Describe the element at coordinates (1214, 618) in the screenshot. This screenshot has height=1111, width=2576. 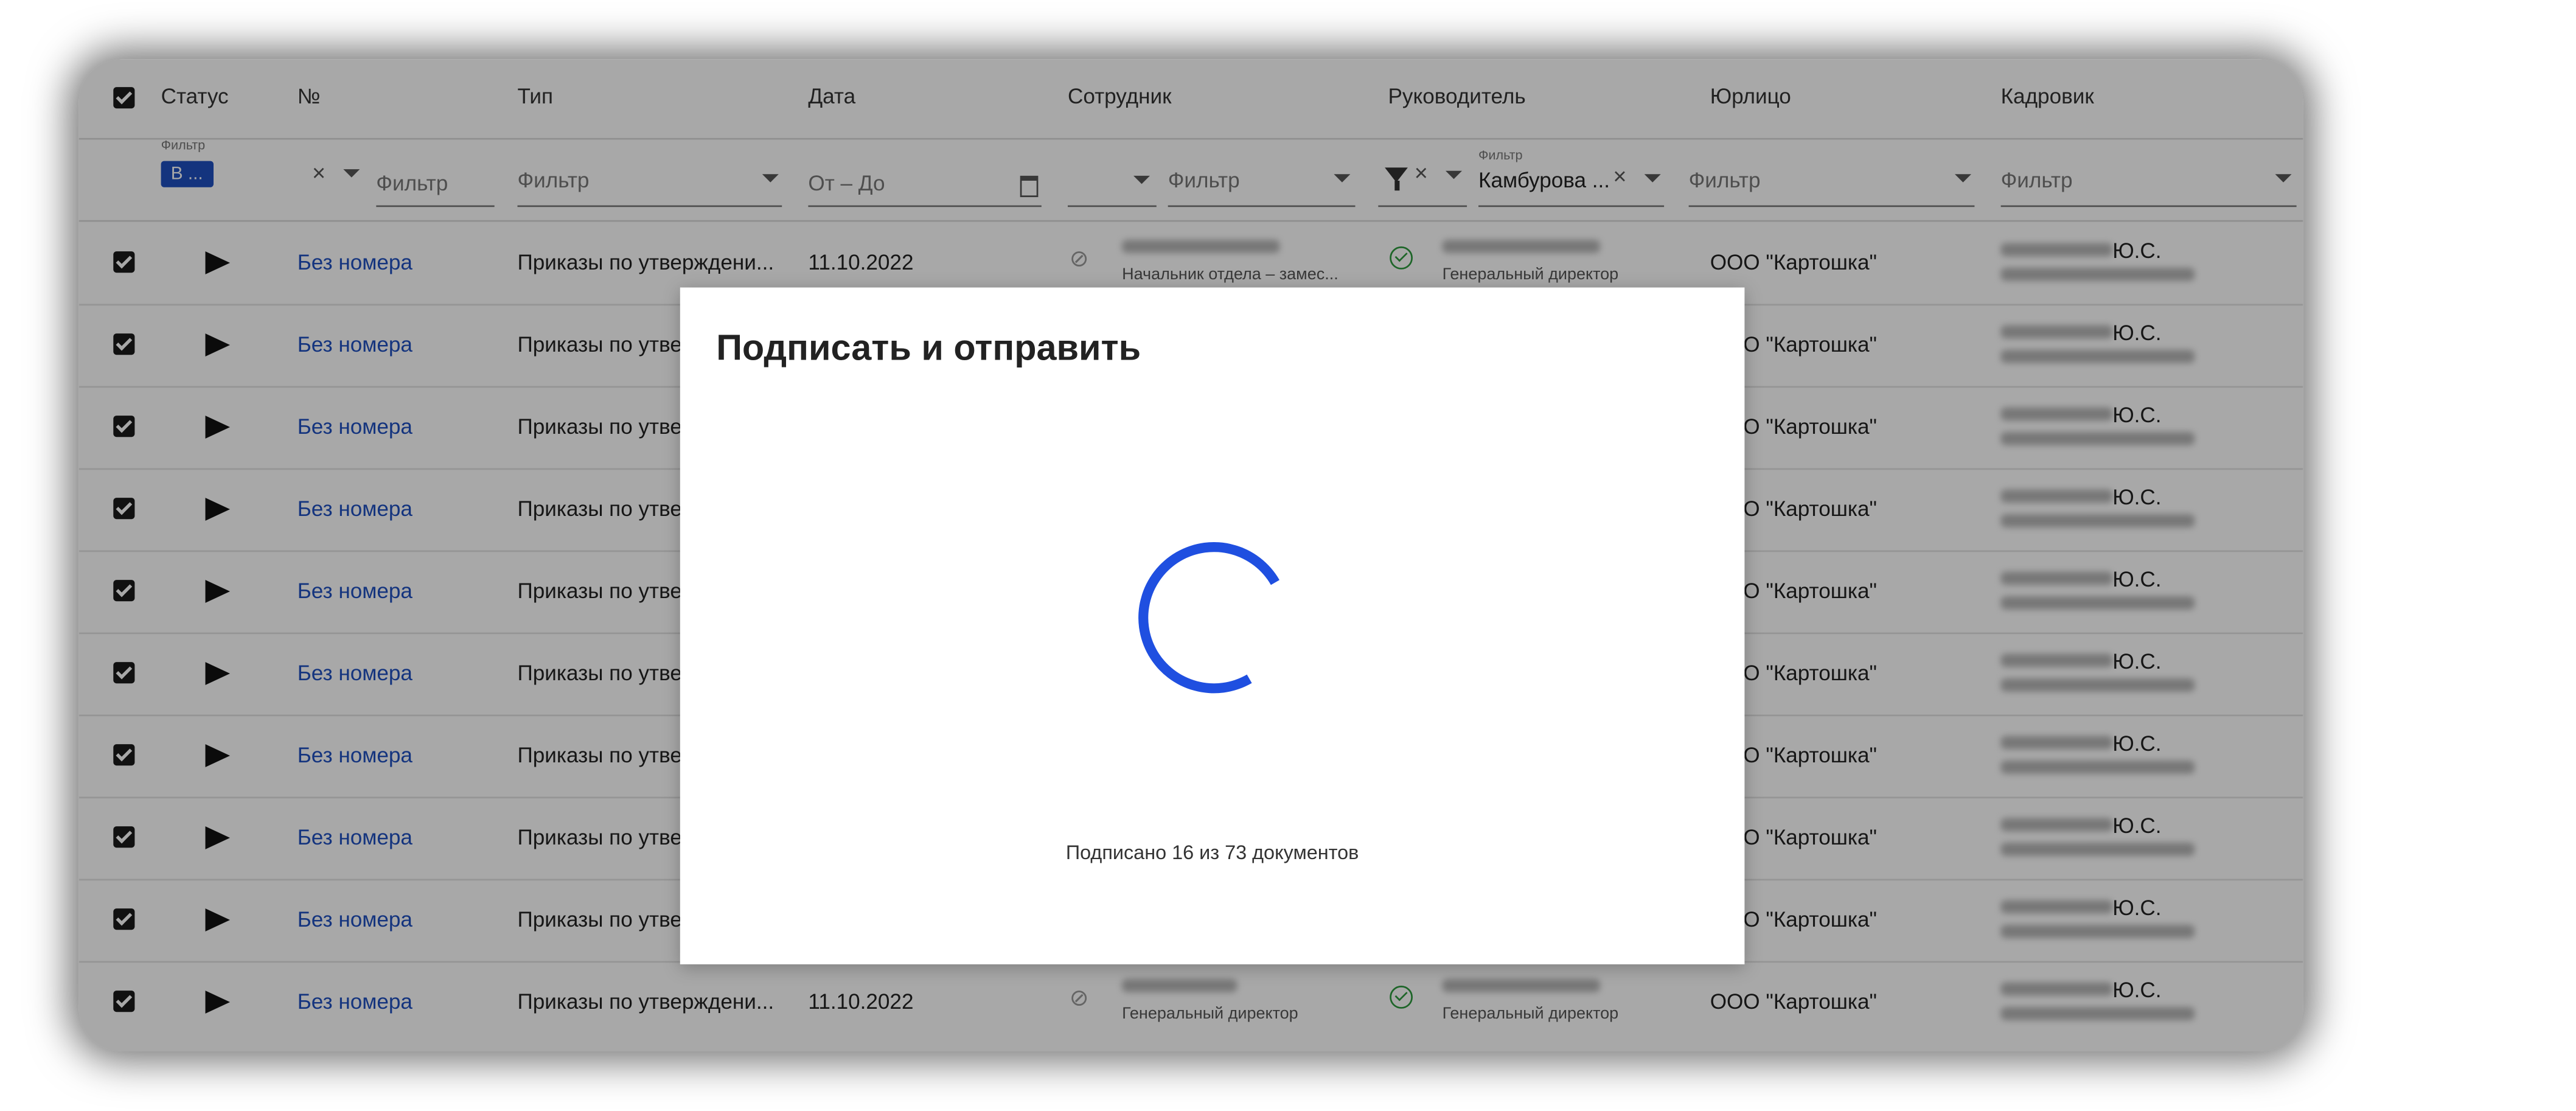
I see `spinner-icon` at that location.